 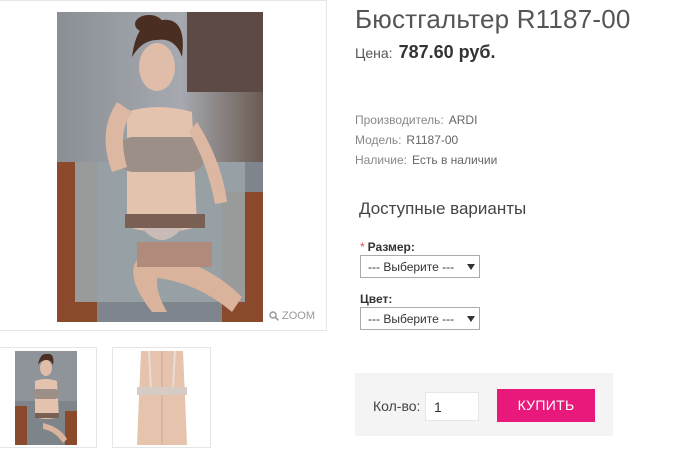 I want to click on spec-label: Модель:, so click(x=378, y=140).